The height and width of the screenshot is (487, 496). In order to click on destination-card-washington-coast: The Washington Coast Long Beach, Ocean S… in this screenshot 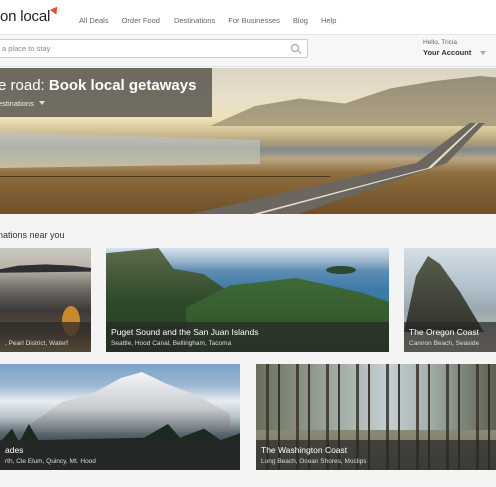, I will do `click(376, 417)`.